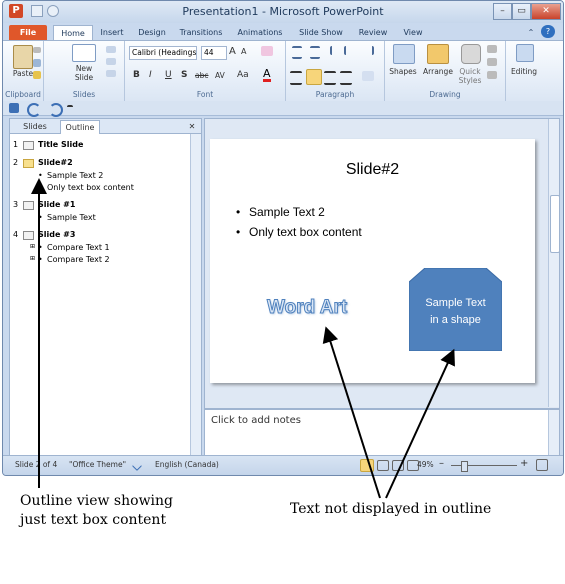  I want to click on shape-arrow, so click(420, 423).